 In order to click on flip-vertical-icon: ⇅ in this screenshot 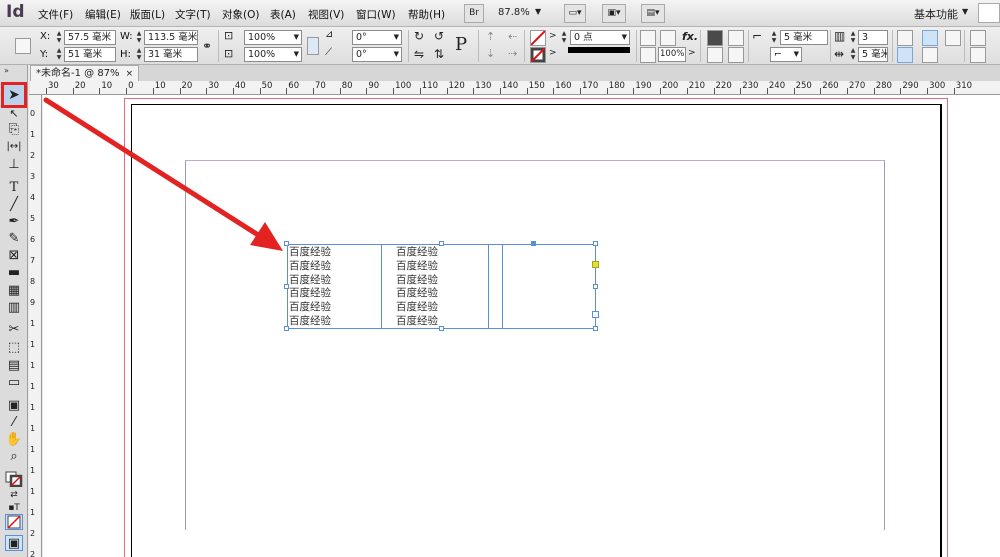, I will do `click(439, 54)`.